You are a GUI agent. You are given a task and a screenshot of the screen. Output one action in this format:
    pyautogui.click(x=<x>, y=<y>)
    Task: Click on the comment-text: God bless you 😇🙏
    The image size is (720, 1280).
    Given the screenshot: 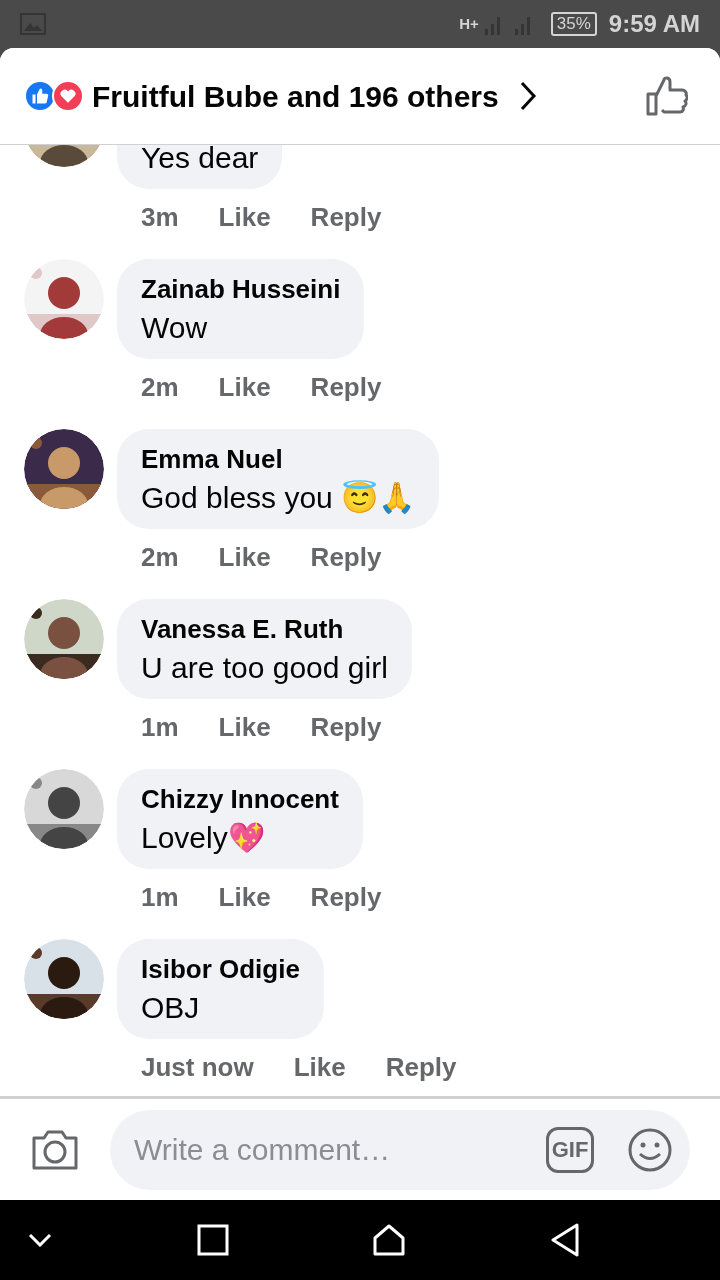 What is the action you would take?
    pyautogui.click(x=278, y=497)
    